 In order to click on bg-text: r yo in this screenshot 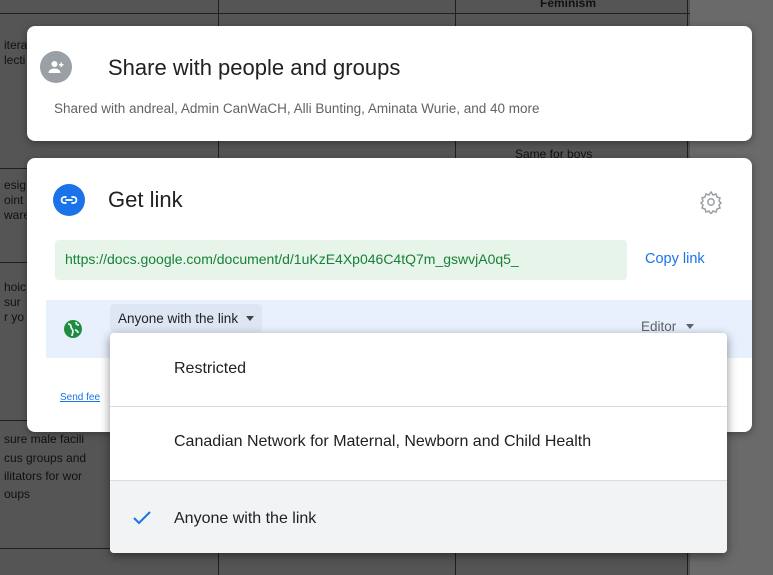, I will do `click(14, 317)`.